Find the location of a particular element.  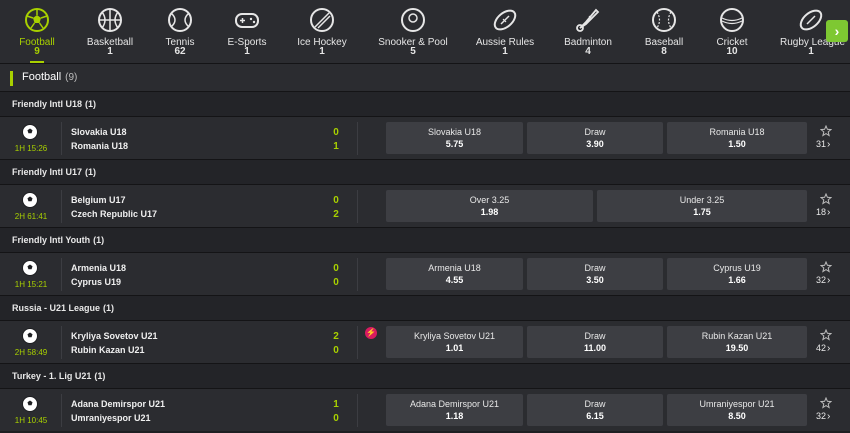

league-header: Russia - U21 League (1) is located at coordinates (425, 307).